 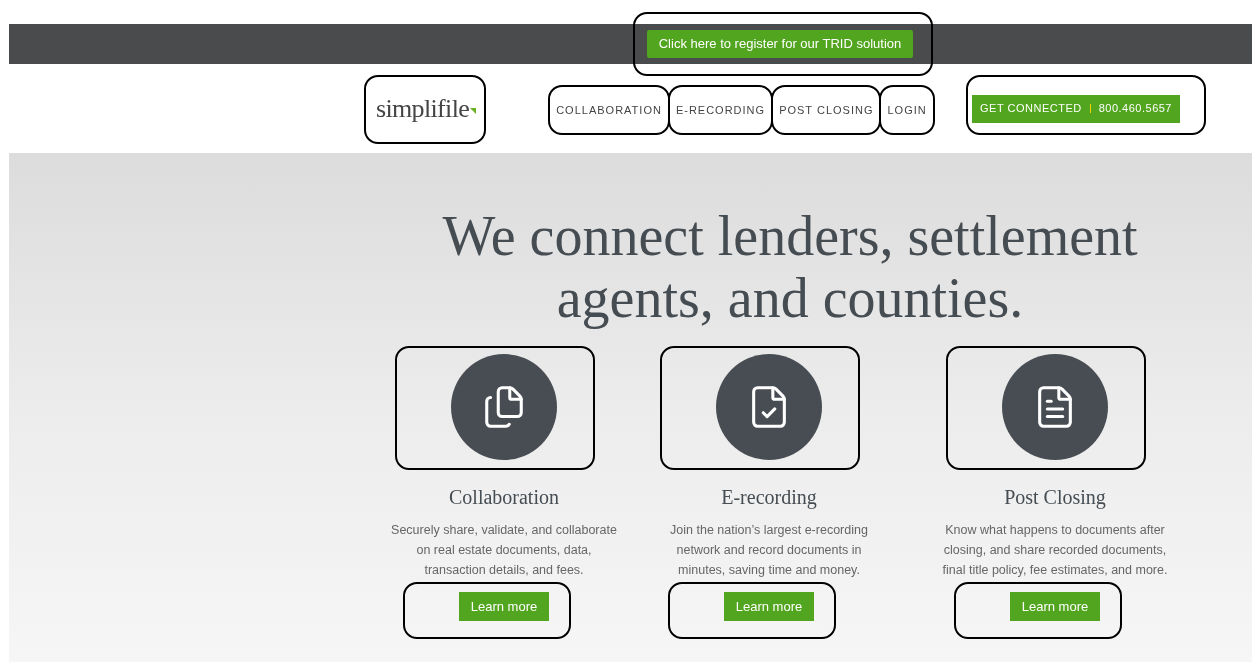 What do you see at coordinates (1055, 550) in the screenshot?
I see `feature-description: Know what happens to documents after closing, and share recorded documents, final title policy, fee estimates, and more.` at bounding box center [1055, 550].